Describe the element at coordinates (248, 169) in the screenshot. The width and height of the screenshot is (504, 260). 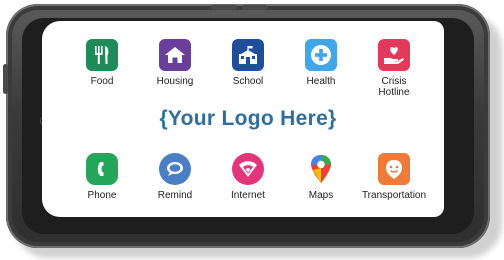
I see `wifi-icon` at that location.